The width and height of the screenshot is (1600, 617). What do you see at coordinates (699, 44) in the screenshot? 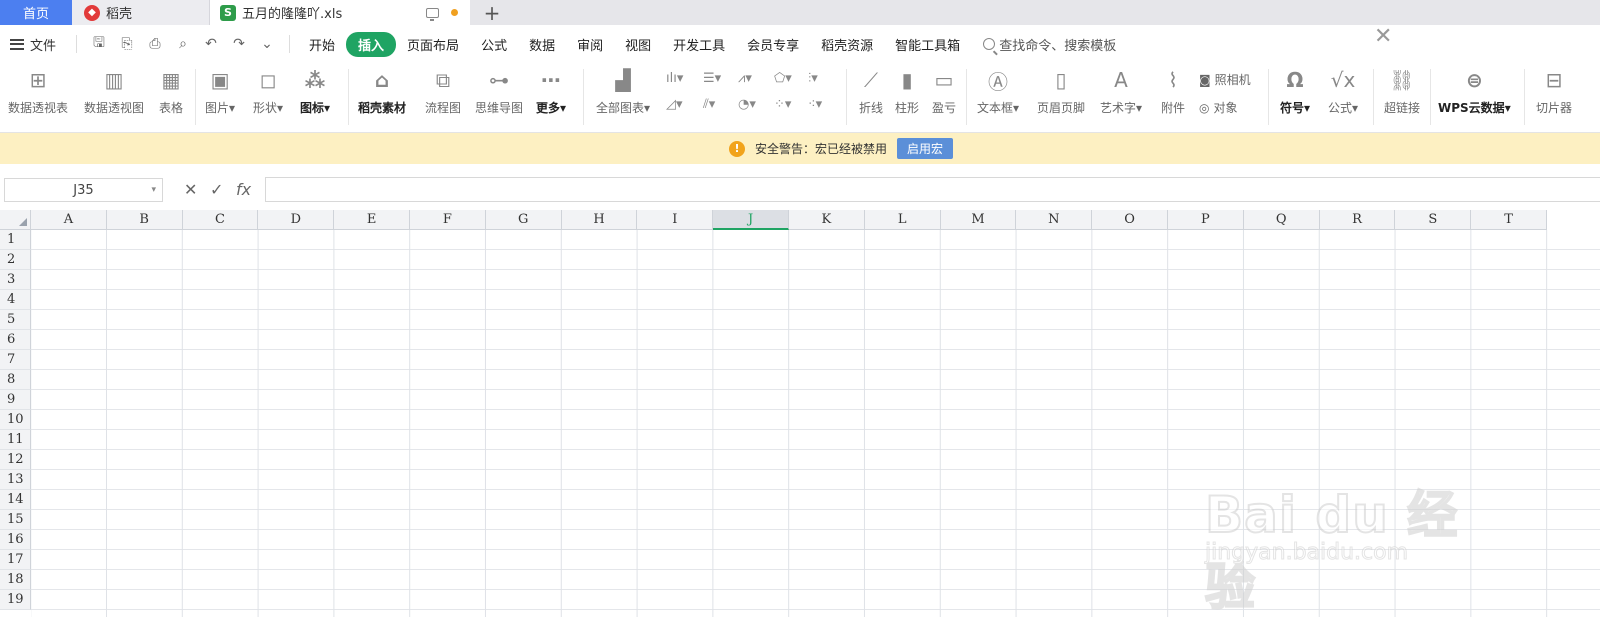
I see `menu-item-developer: 开发工具` at bounding box center [699, 44].